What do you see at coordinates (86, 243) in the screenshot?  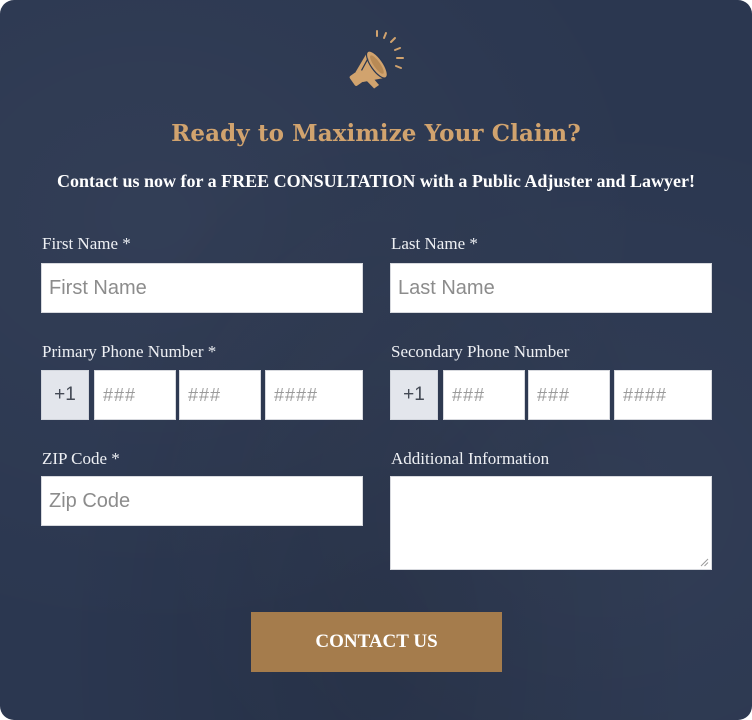 I see `first-name-label: First Name *` at bounding box center [86, 243].